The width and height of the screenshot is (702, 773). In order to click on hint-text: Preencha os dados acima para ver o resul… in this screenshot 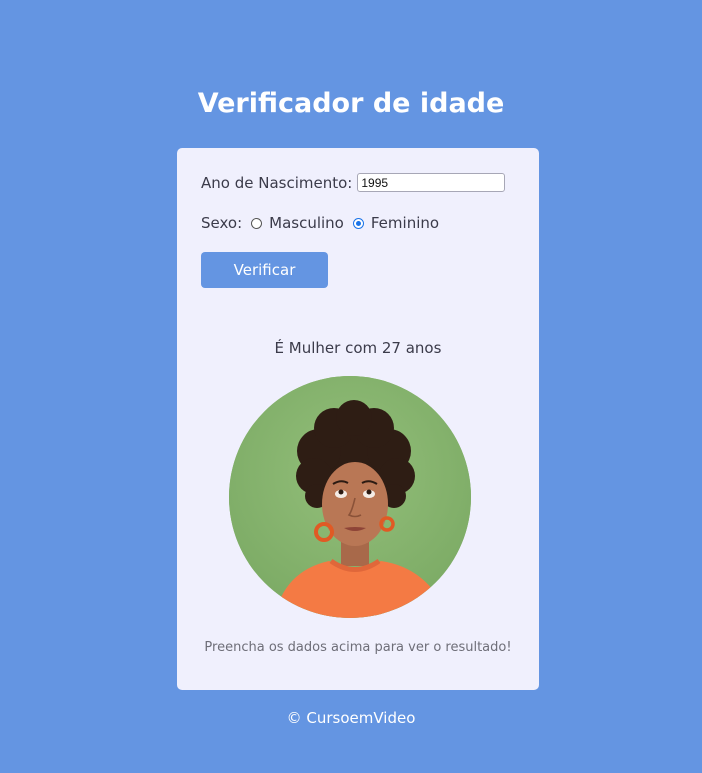, I will do `click(358, 647)`.